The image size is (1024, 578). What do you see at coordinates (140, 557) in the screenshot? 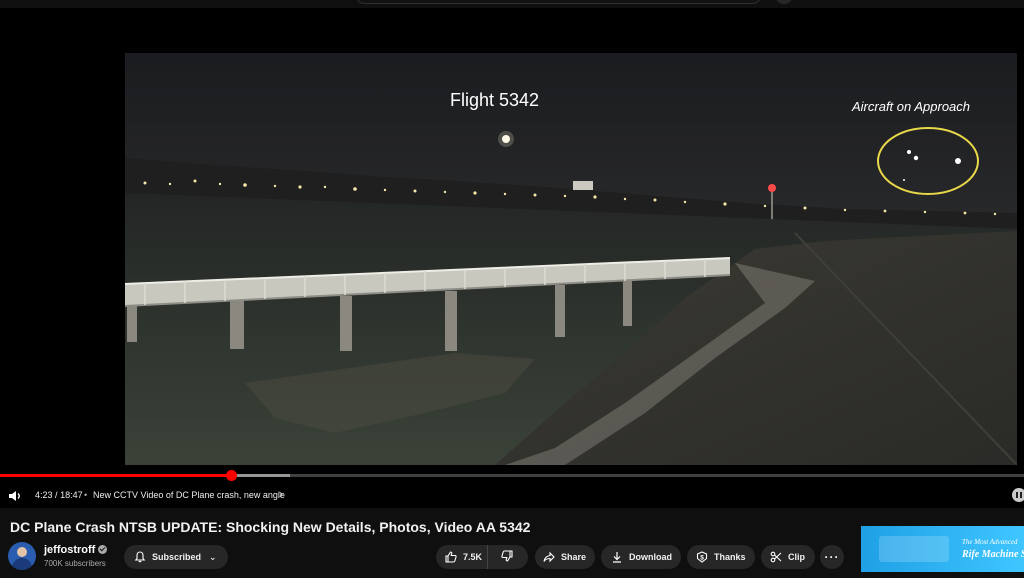
I see `bell-icon` at bounding box center [140, 557].